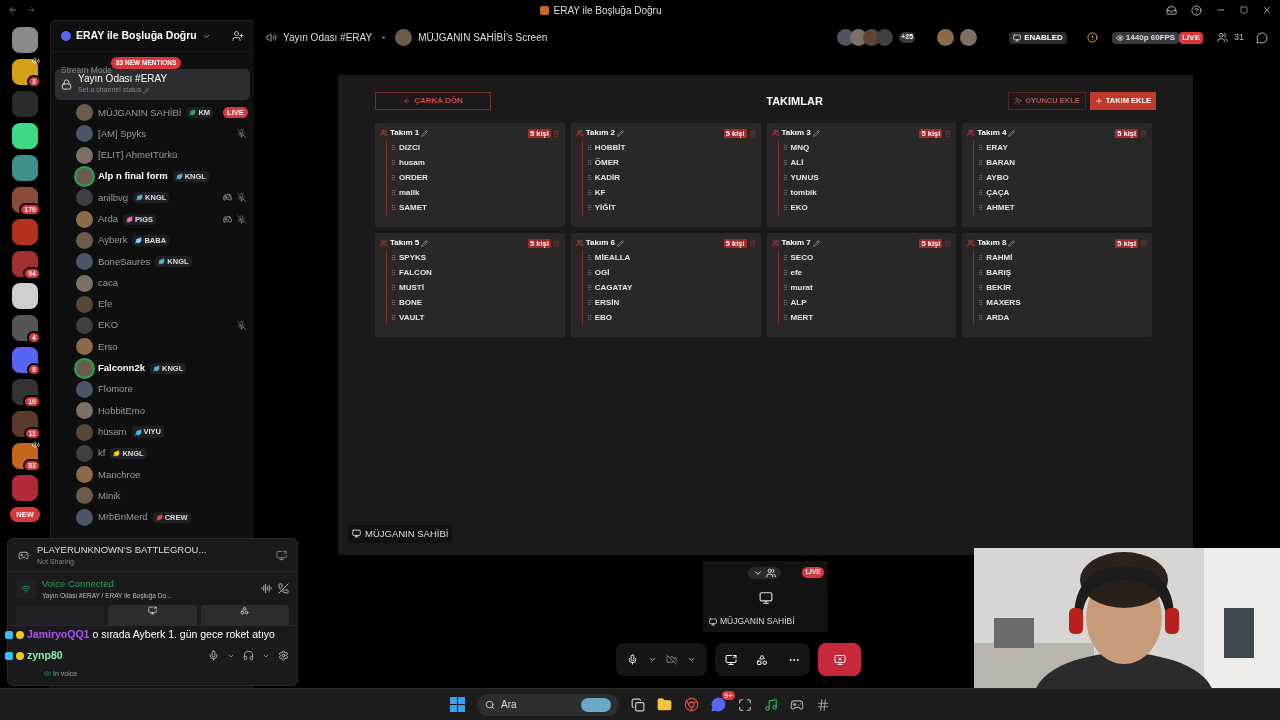  I want to click on settings-icon, so click(283, 655).